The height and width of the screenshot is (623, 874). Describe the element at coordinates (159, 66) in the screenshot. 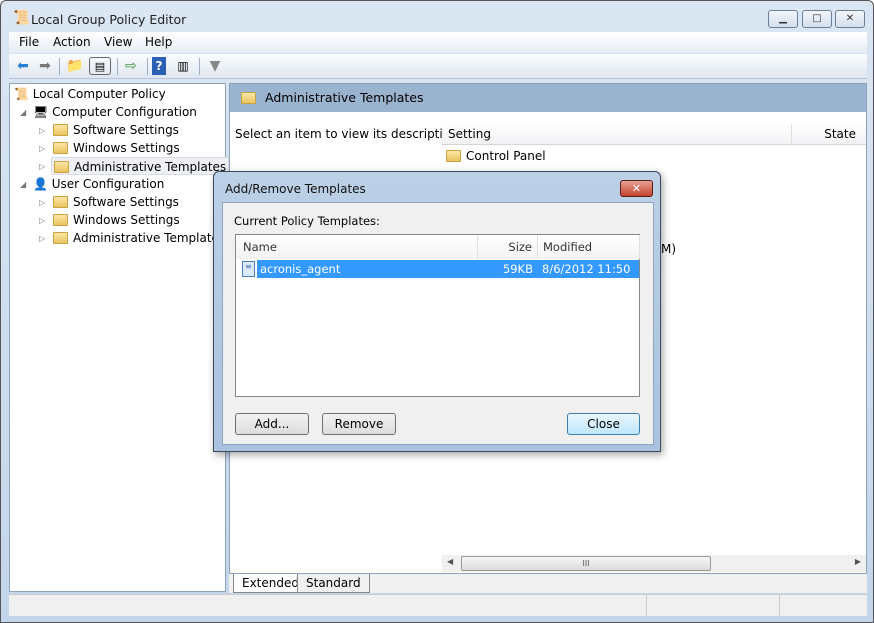

I see `help-icon: ?` at that location.